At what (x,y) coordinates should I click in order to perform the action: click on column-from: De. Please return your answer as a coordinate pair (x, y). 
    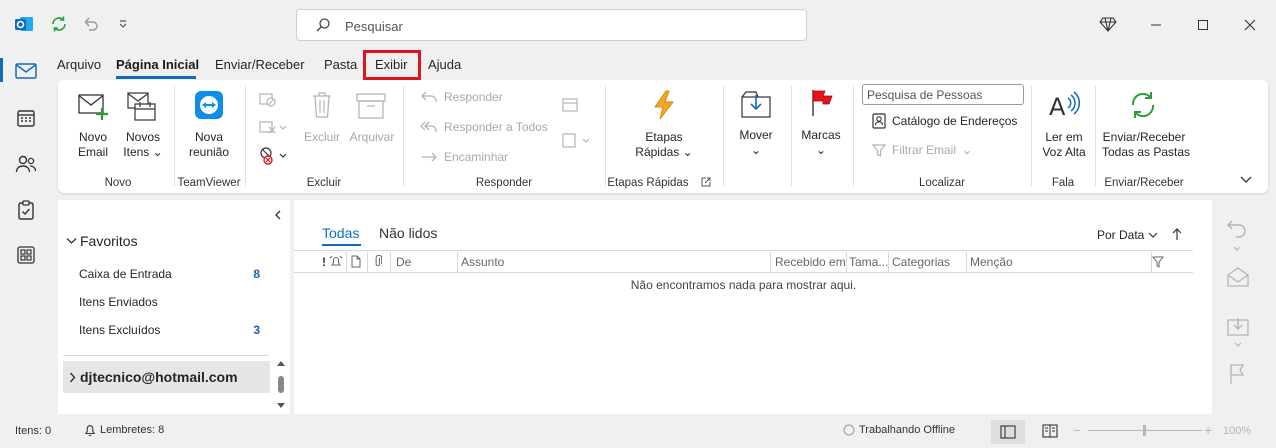
    Looking at the image, I should click on (403, 262).